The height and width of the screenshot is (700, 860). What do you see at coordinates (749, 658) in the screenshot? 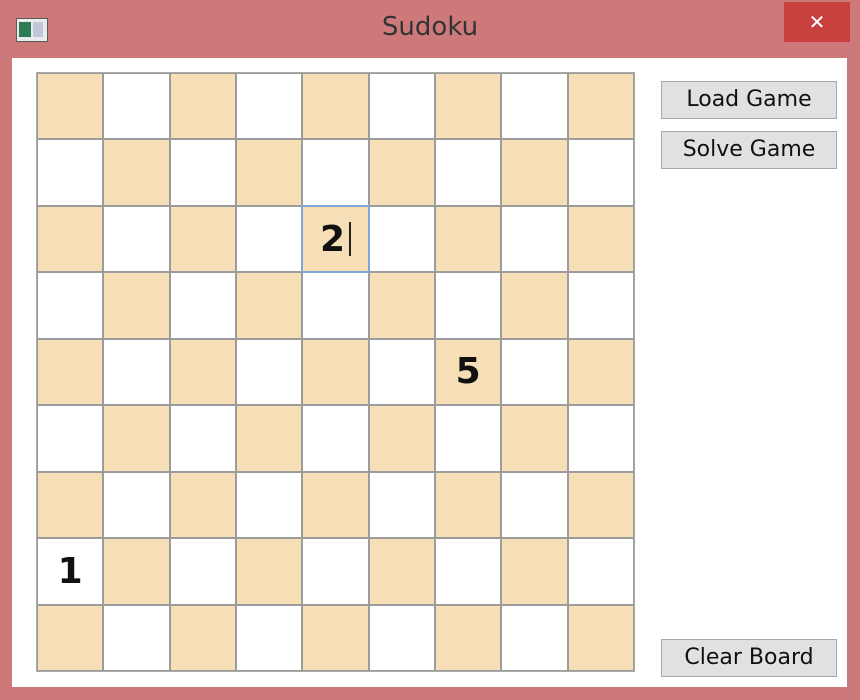
I see `clear-board-button: Clear Board` at bounding box center [749, 658].